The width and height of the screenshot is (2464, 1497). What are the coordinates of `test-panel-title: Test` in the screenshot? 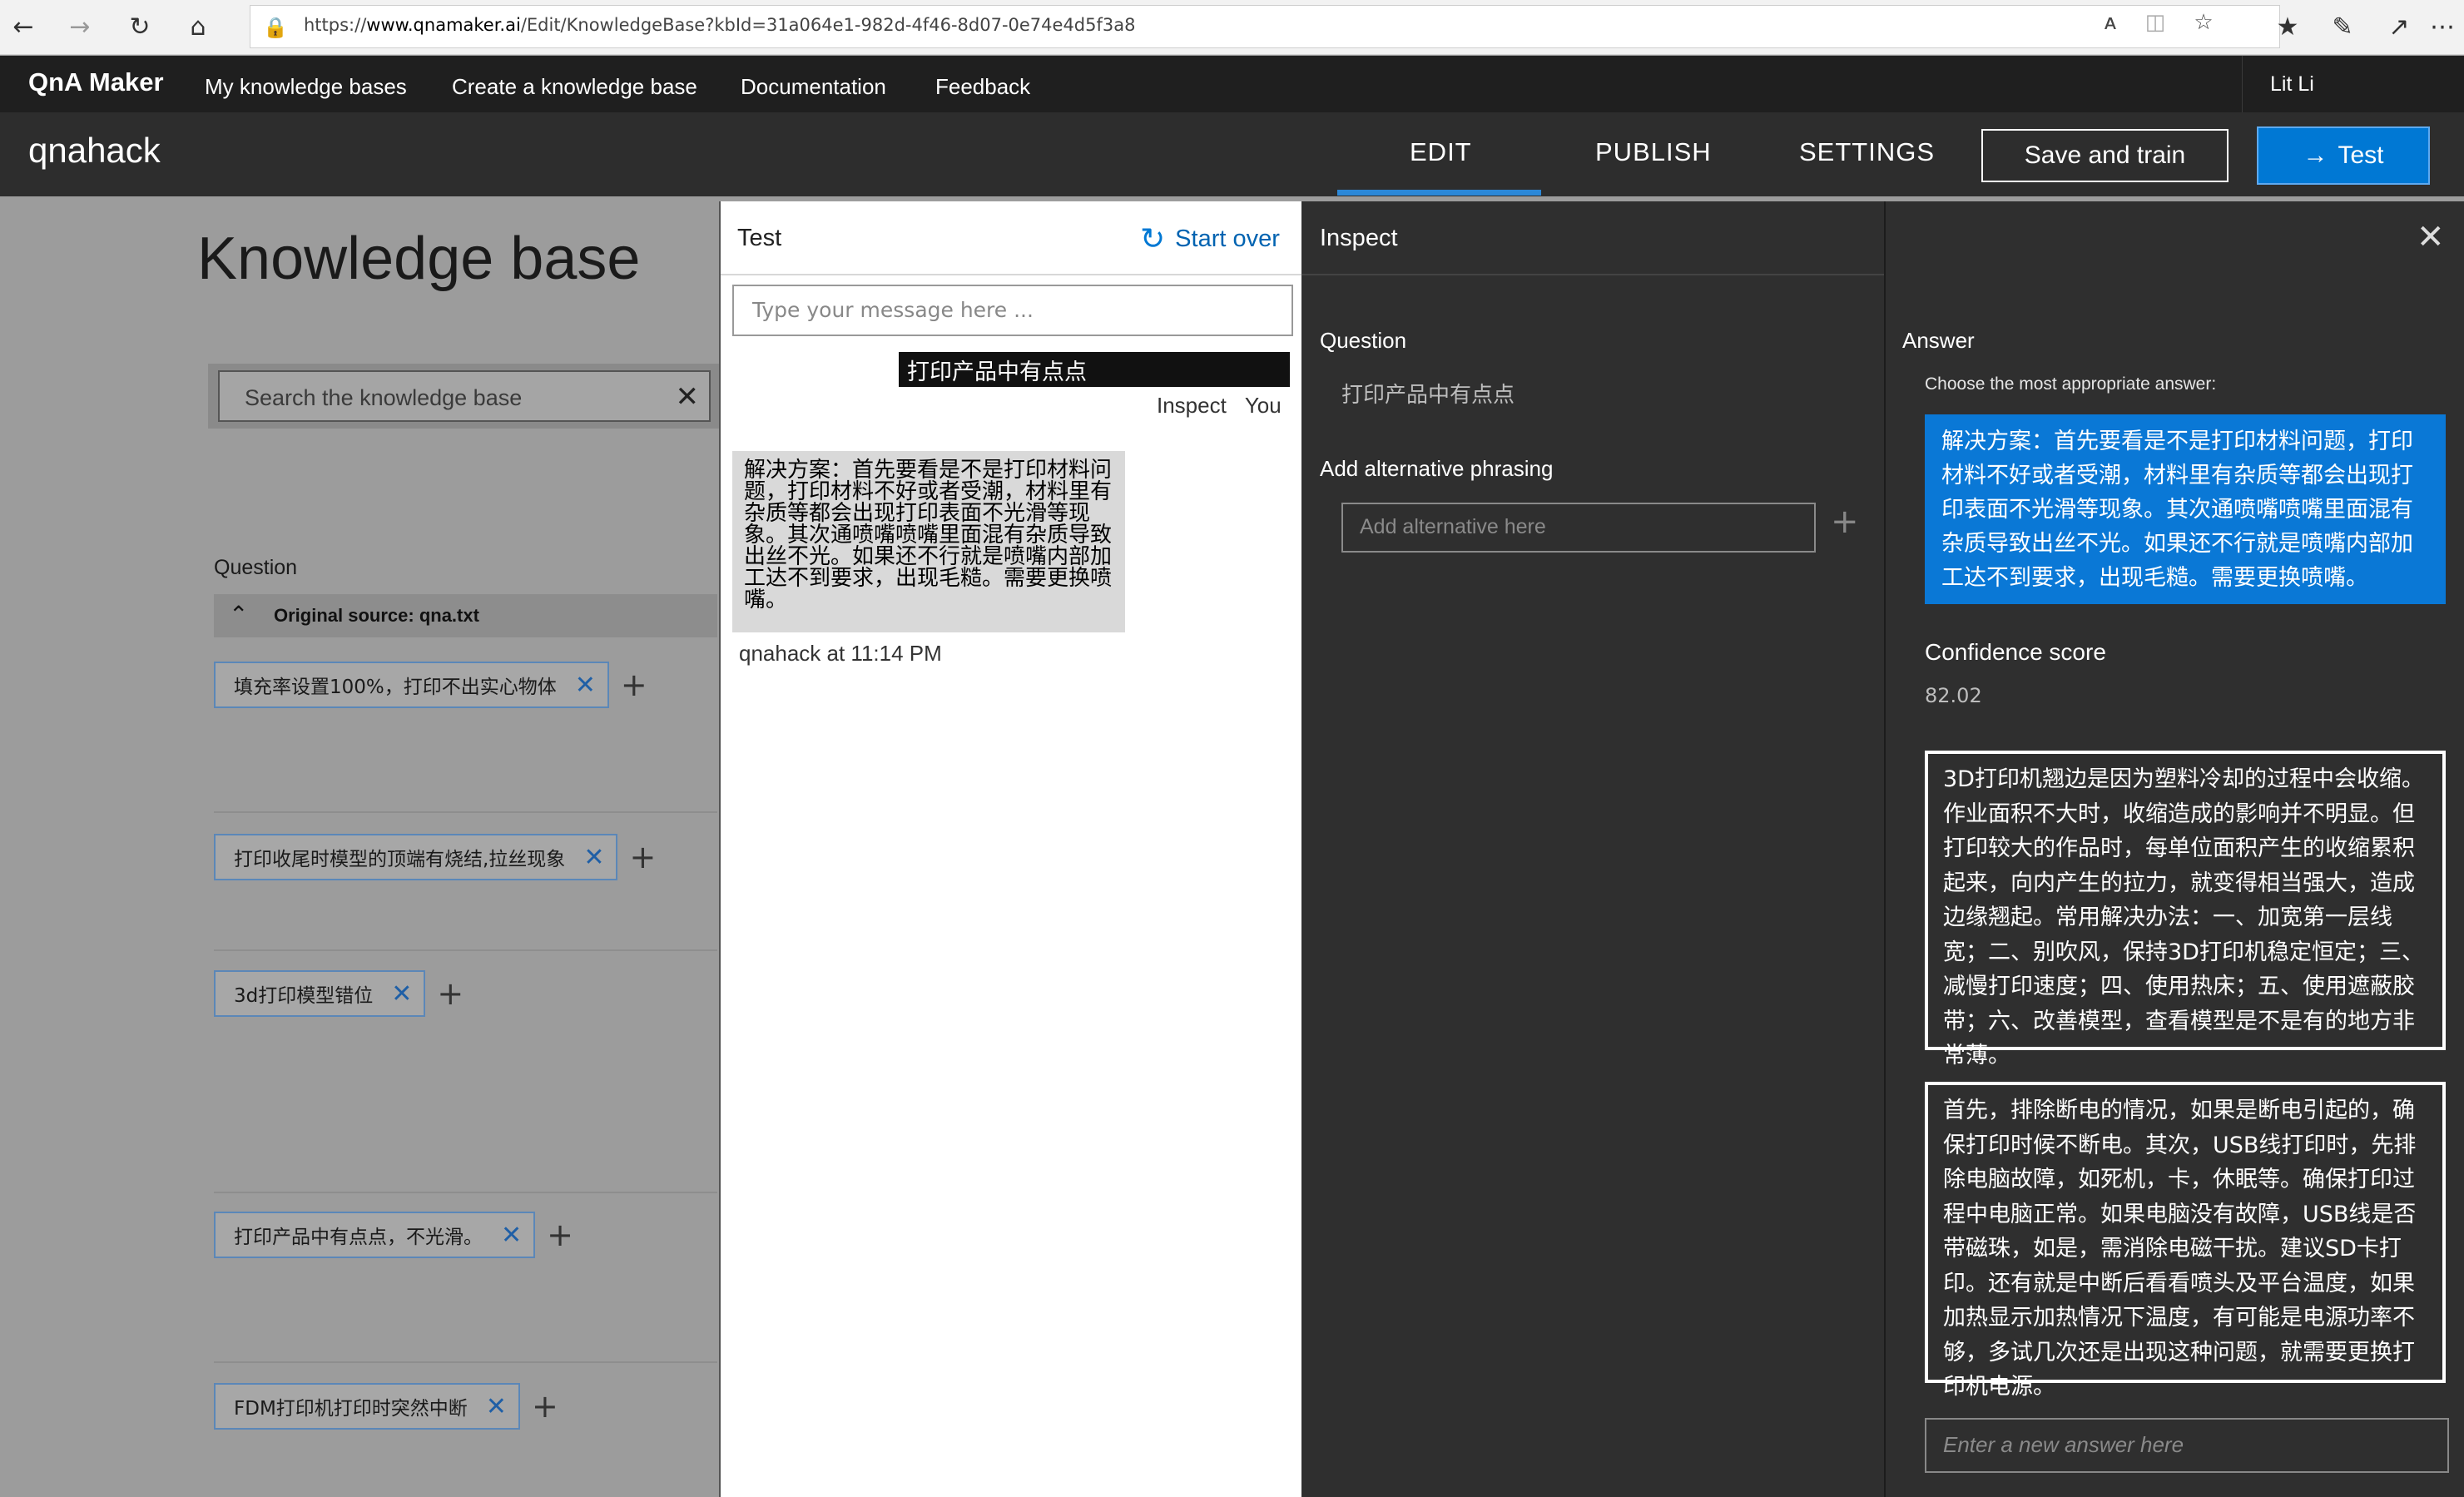 It's located at (759, 238).